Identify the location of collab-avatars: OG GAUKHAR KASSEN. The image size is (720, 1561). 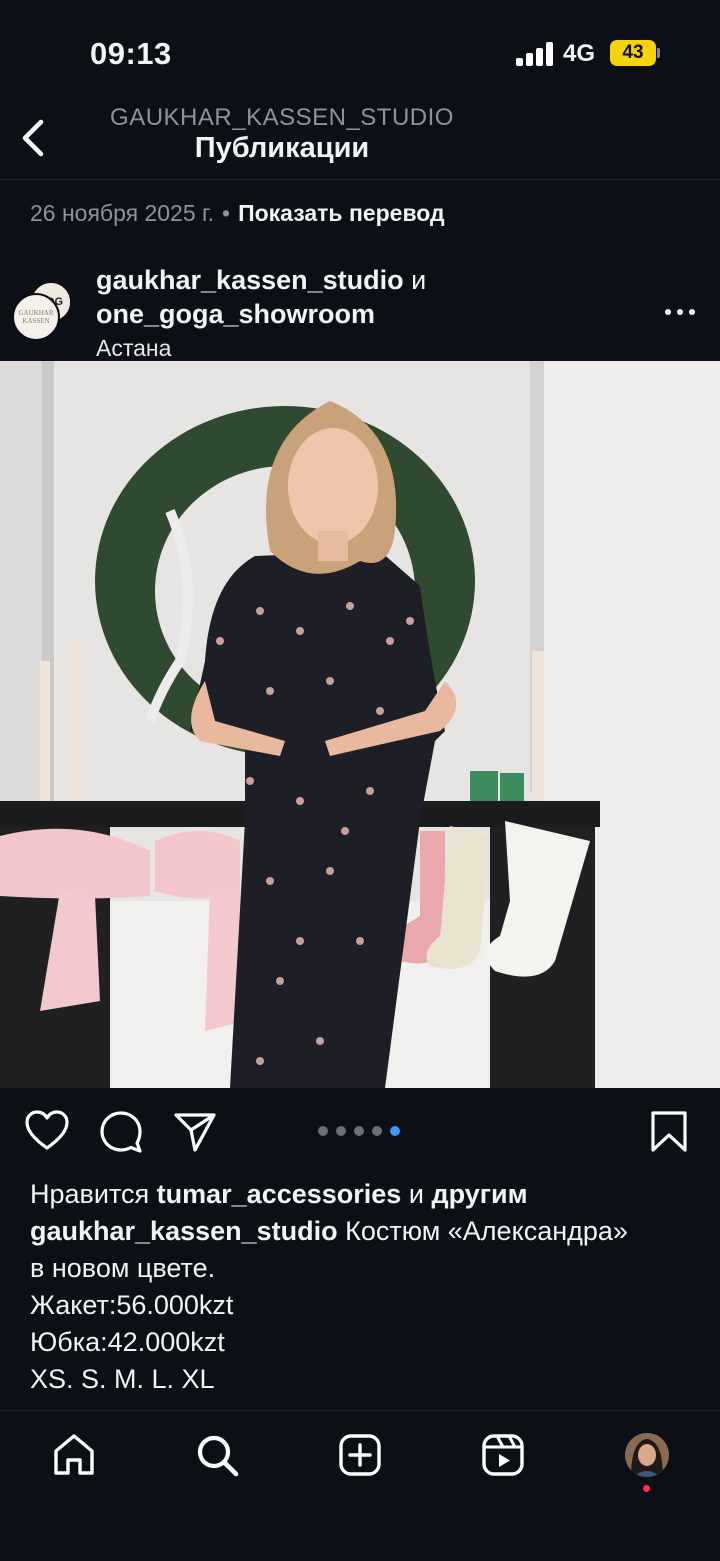
(43, 312).